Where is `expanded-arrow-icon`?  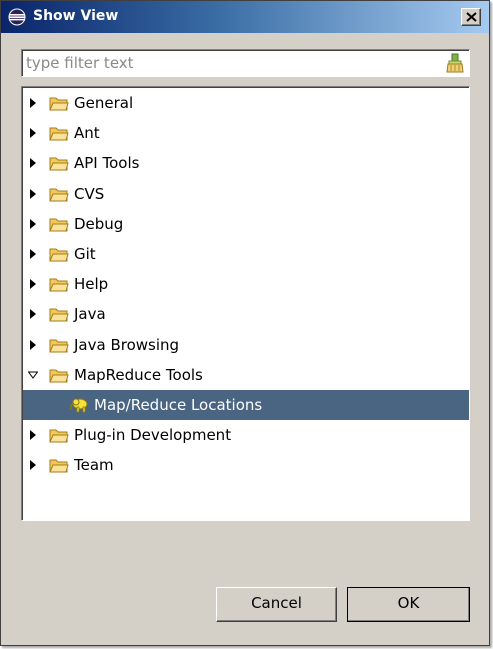 expanded-arrow-icon is located at coordinates (33, 375).